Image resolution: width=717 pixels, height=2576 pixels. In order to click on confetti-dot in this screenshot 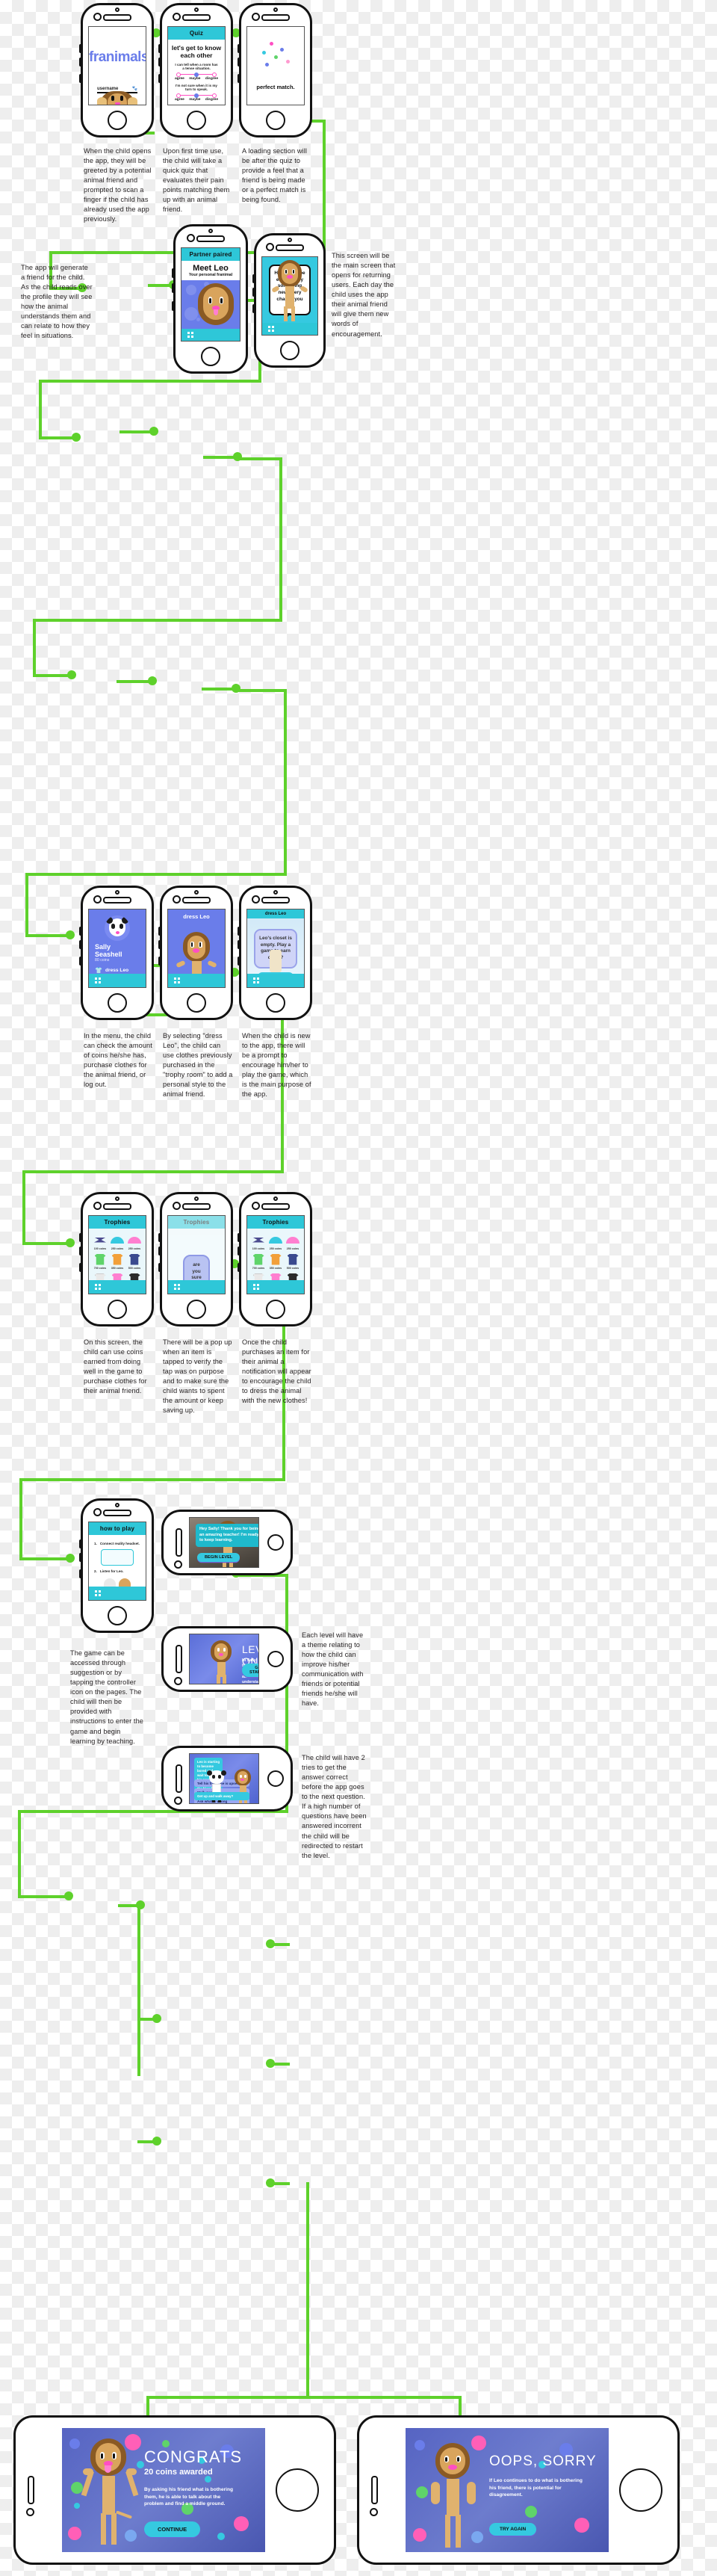, I will do `click(531, 2512)`.